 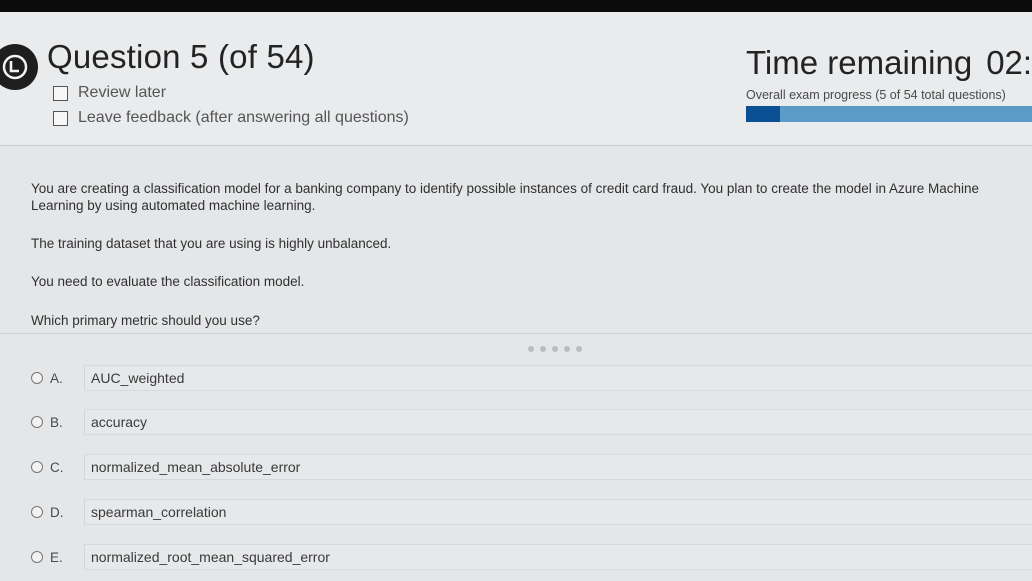 I want to click on drag-handle-icon, so click(x=555, y=349).